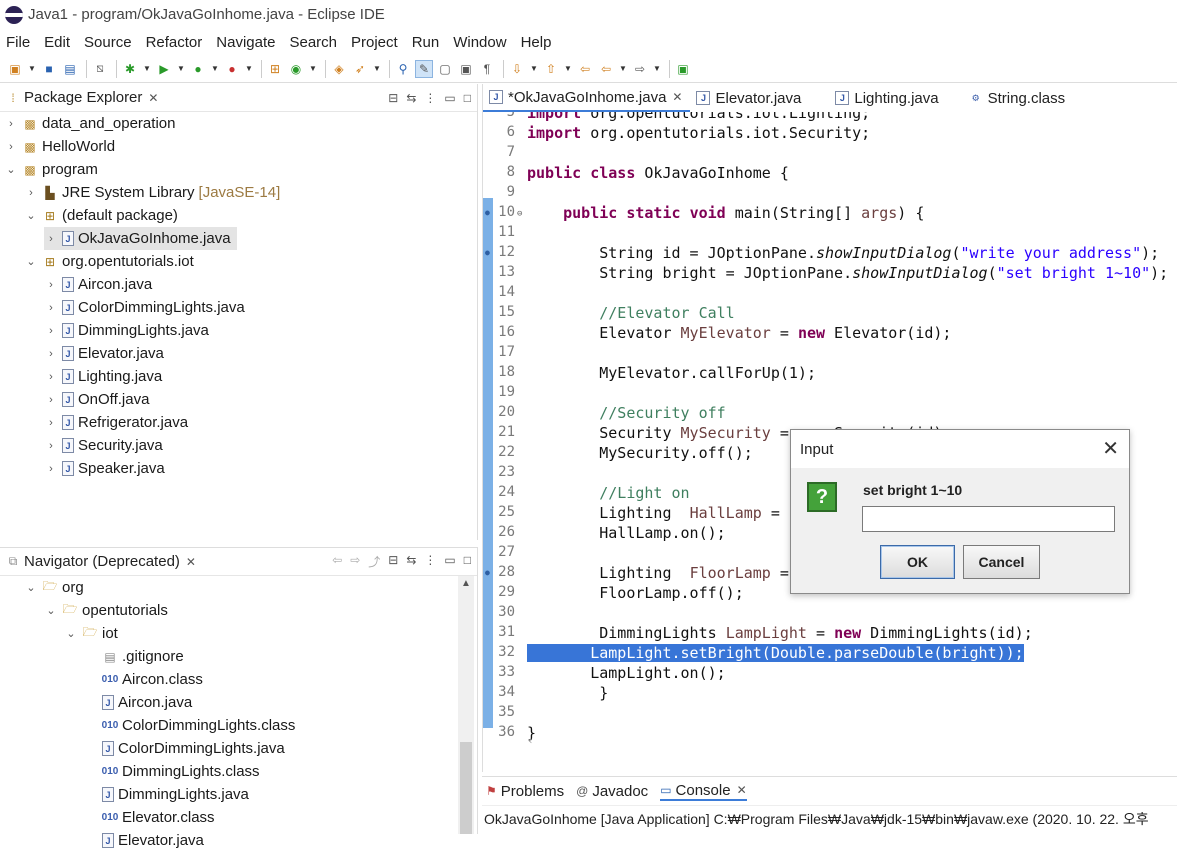  What do you see at coordinates (339, 69) in the screenshot?
I see `open-type-icon: ◈` at bounding box center [339, 69].